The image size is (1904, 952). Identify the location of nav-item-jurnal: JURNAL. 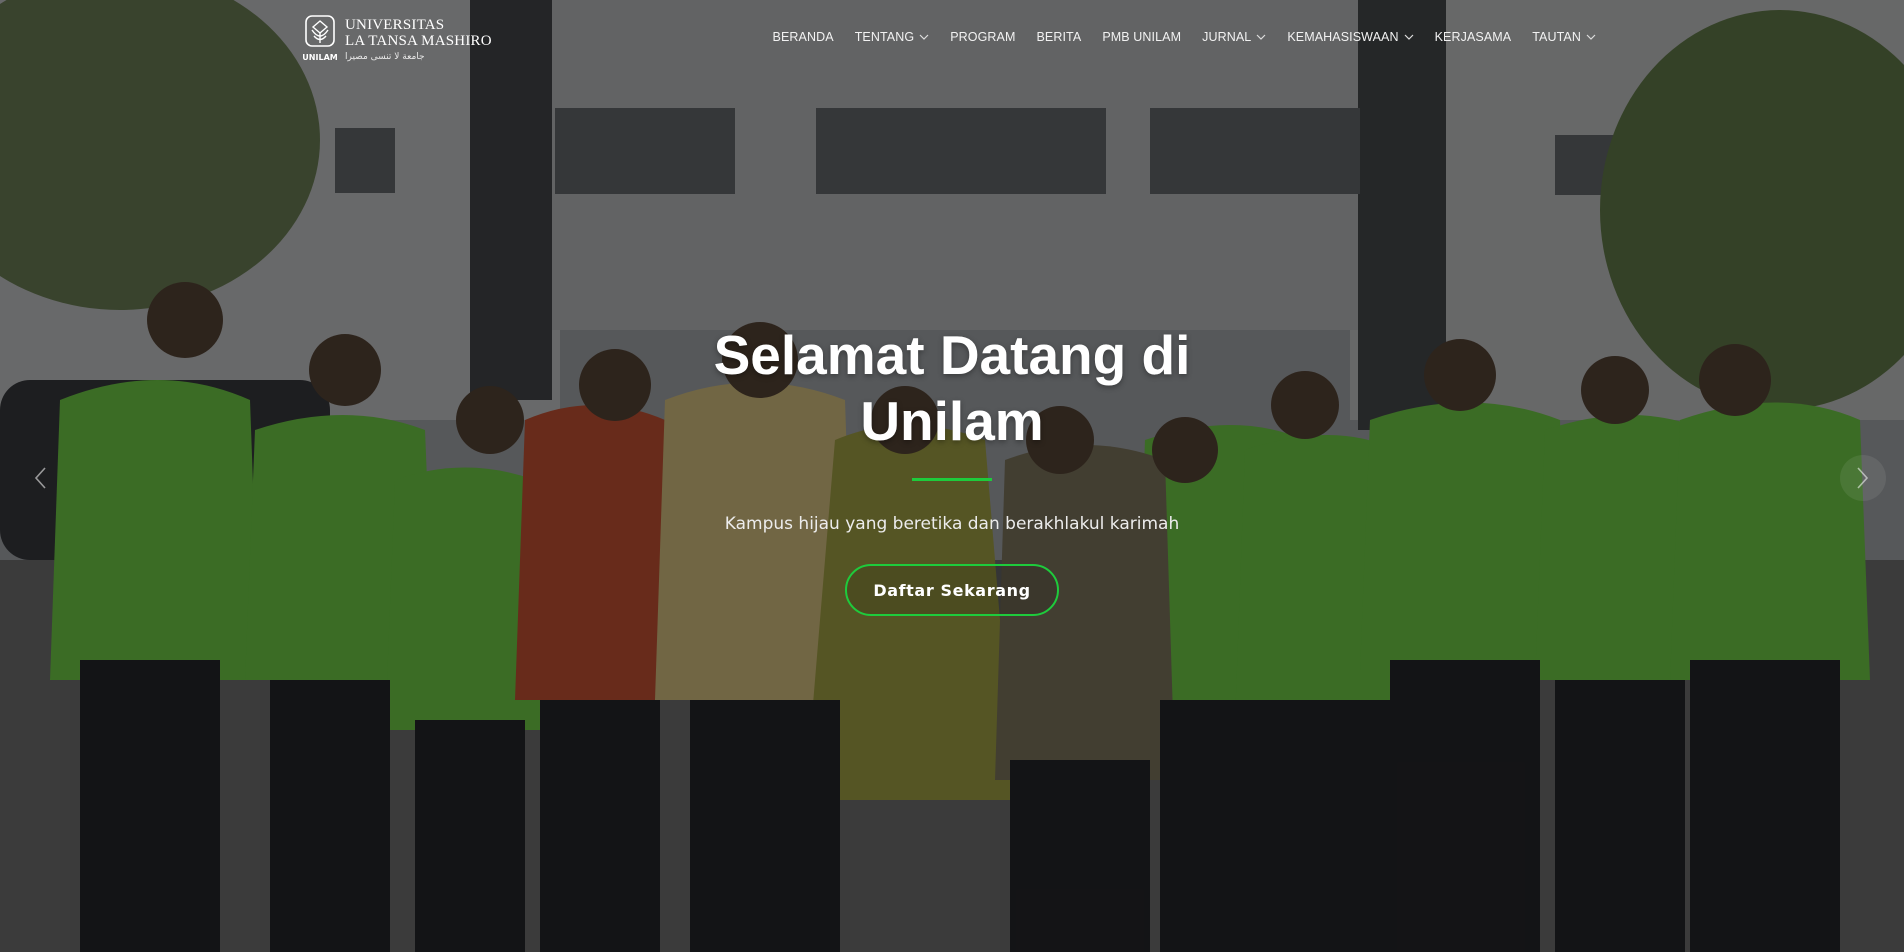
(1234, 37).